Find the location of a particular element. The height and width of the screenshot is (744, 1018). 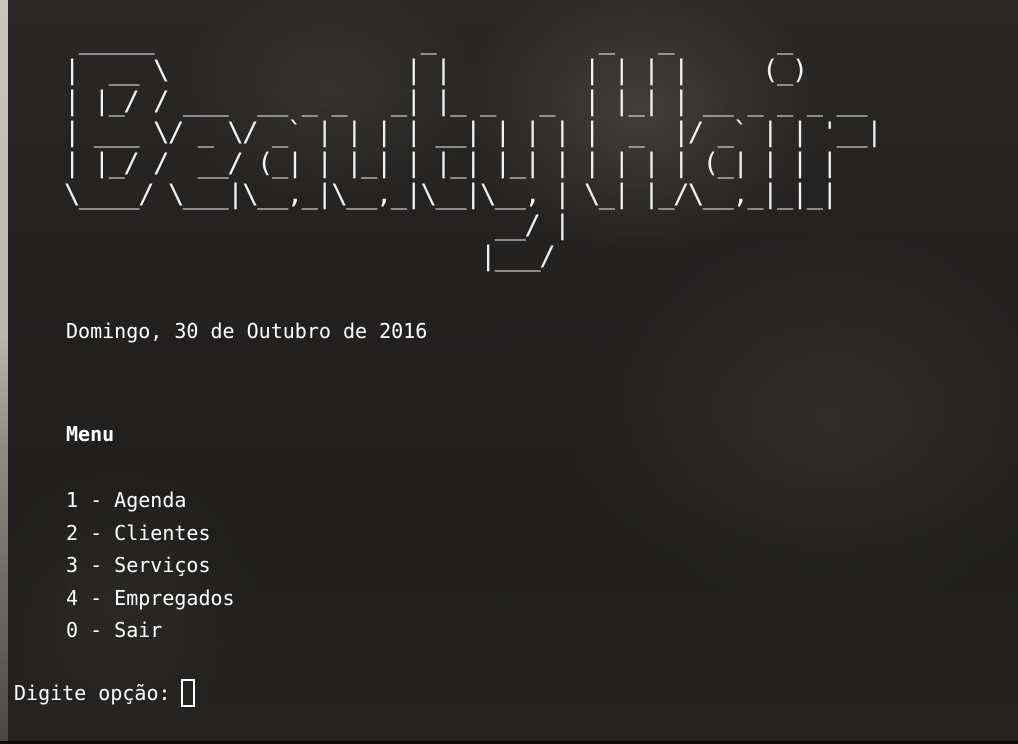

date-line: Domingo, 30 de Outubro de 2016 is located at coordinates (247, 331).